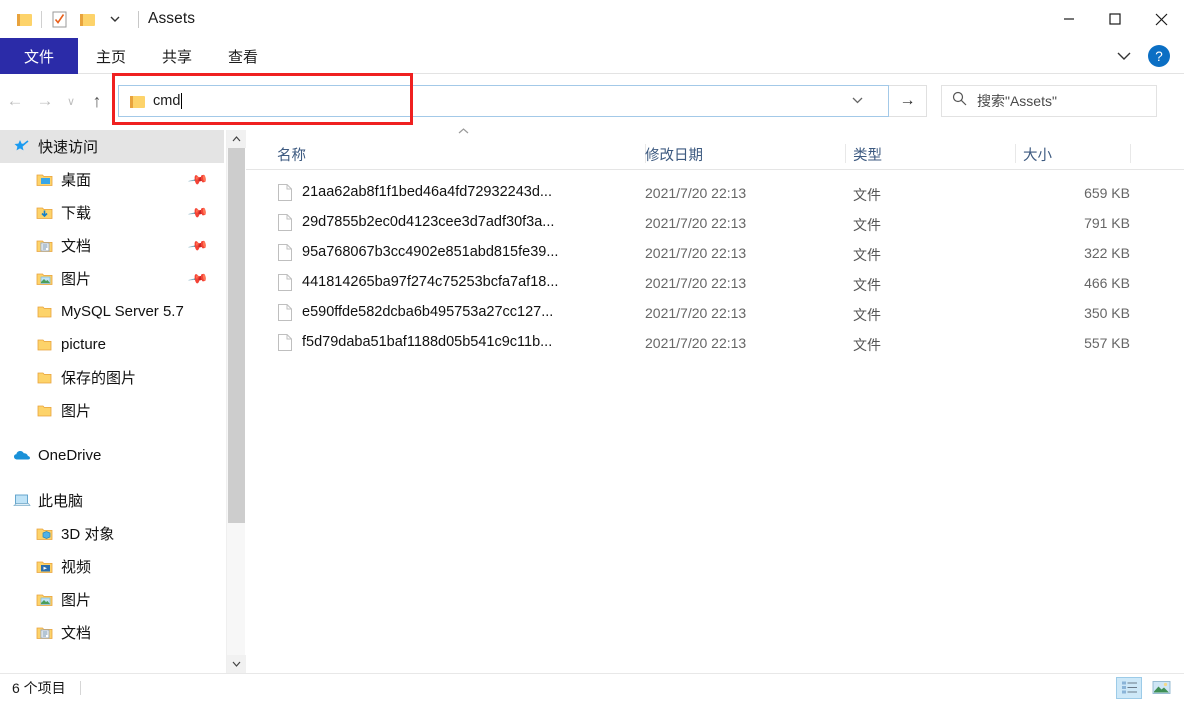 This screenshot has width=1184, height=701. What do you see at coordinates (70, 455) in the screenshot?
I see `sidebar-item-label: OneDrive` at bounding box center [70, 455].